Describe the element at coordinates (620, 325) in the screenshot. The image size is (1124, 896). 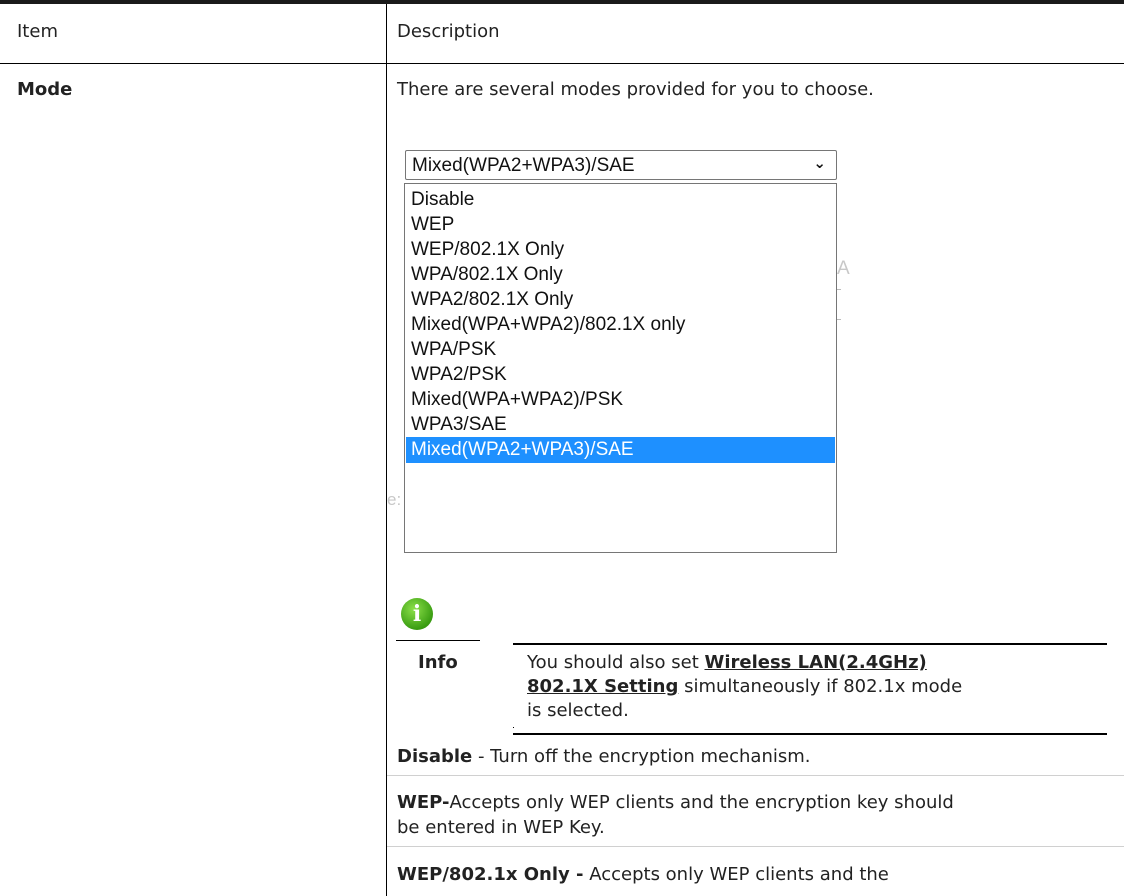
I see `option-mixed-wpa-wpa2-8021x: Mixed(WPA+WPA2)/802.1X only` at that location.